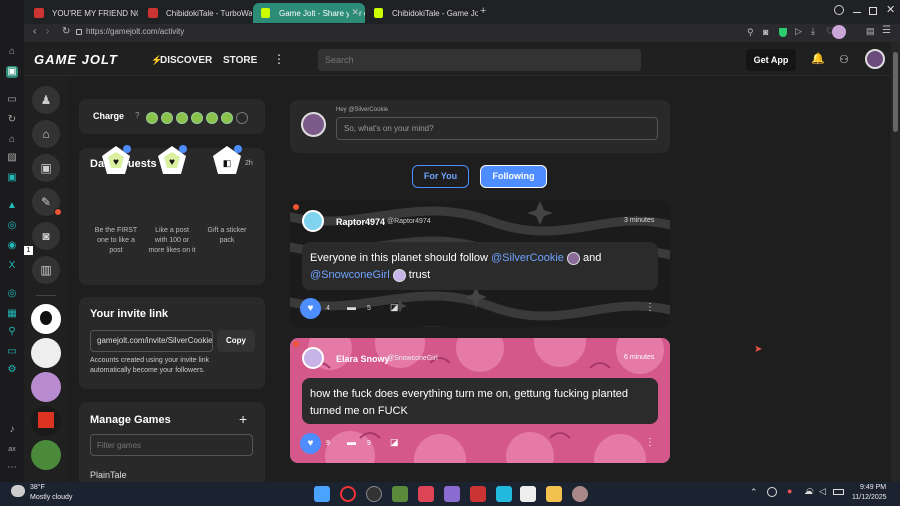 This screenshot has height=506, width=900. Describe the element at coordinates (363, 359) in the screenshot. I see `post-2-author-name: Elara Snowy` at that location.